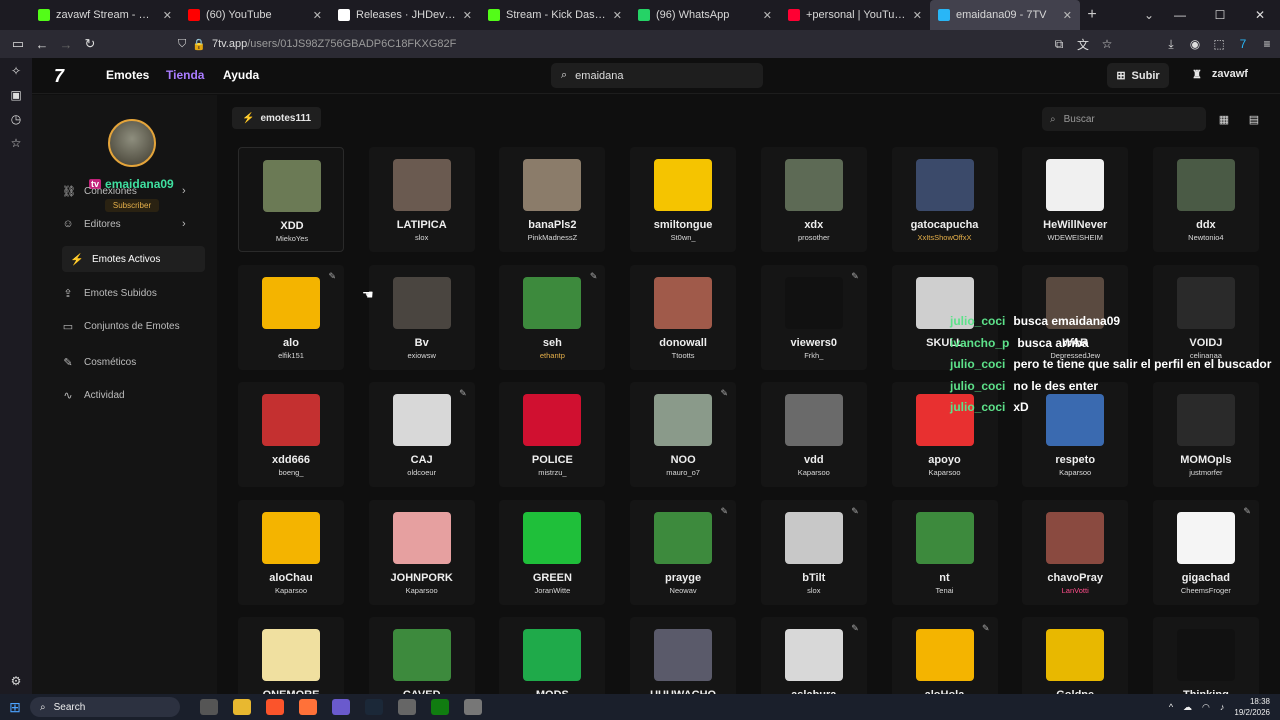 The width and height of the screenshot is (1280, 720). What do you see at coordinates (1138, 75) in the screenshot?
I see `upload-button: ⊞ Subir` at bounding box center [1138, 75].